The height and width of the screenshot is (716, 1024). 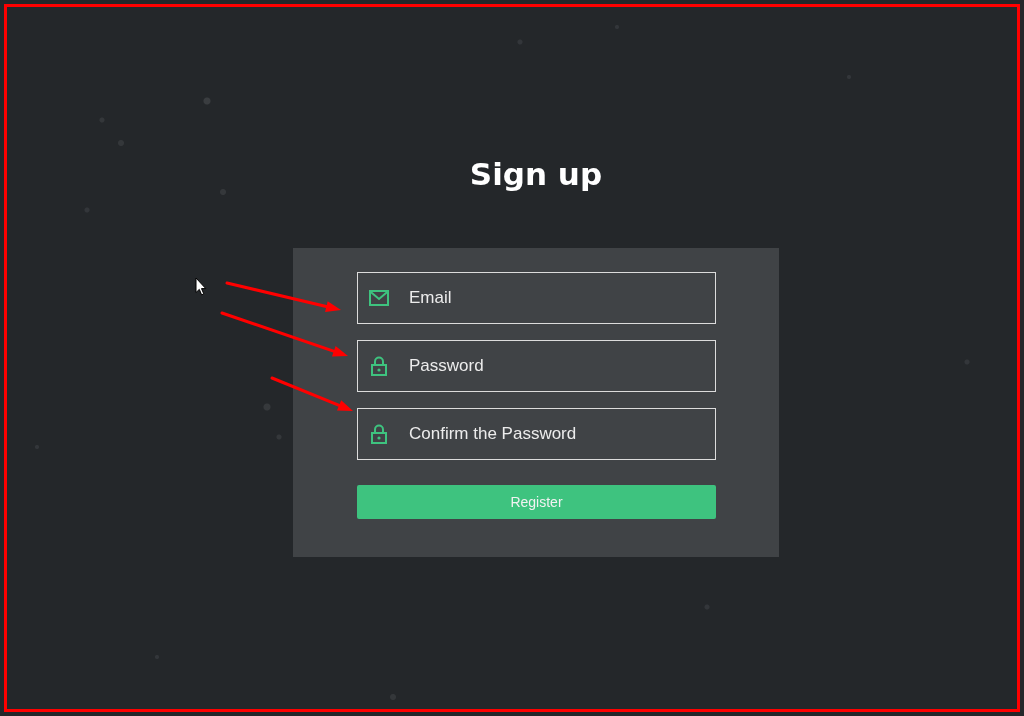 What do you see at coordinates (536, 434) in the screenshot?
I see `password-field: Confirm the Password` at bounding box center [536, 434].